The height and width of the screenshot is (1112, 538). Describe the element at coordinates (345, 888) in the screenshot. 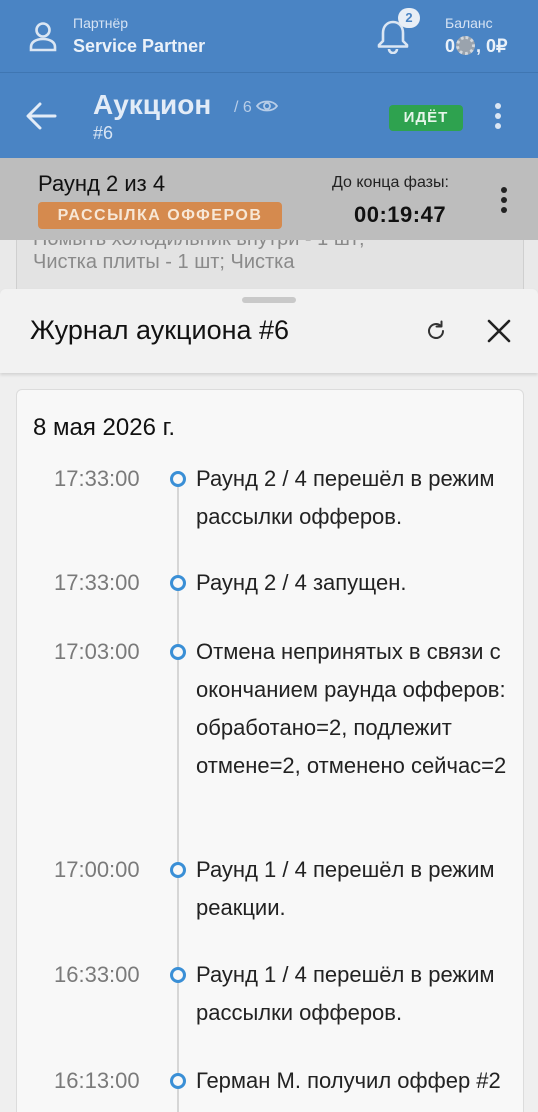

I see `entry-text: Раунд 1 / 4 перешёл в режим реакции.` at that location.